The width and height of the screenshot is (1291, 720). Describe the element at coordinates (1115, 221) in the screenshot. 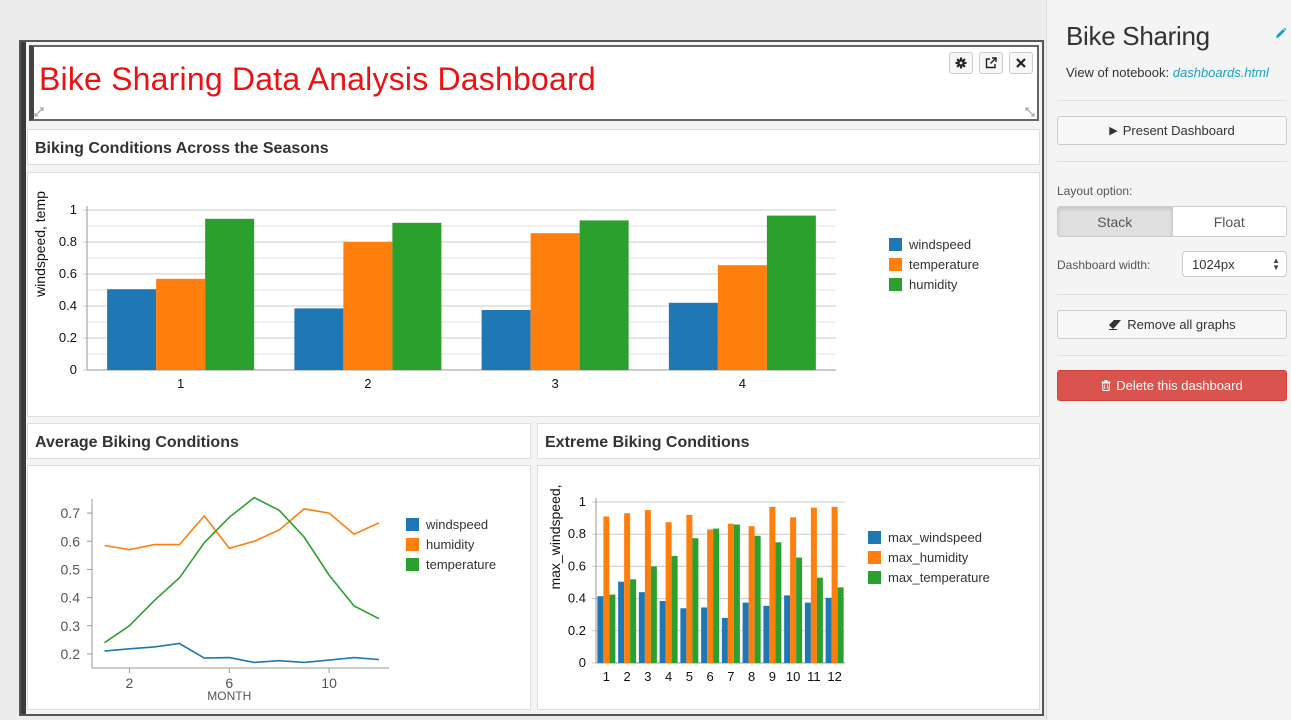

I see `layout-stack-button: Stack` at that location.